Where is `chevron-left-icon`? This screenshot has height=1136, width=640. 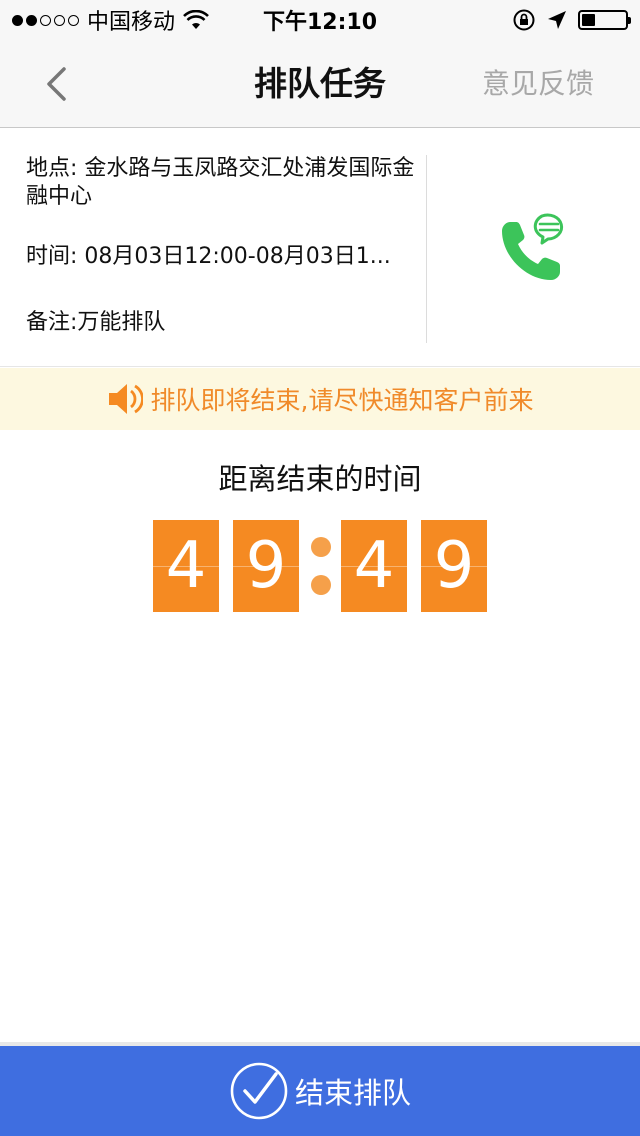 chevron-left-icon is located at coordinates (56, 84).